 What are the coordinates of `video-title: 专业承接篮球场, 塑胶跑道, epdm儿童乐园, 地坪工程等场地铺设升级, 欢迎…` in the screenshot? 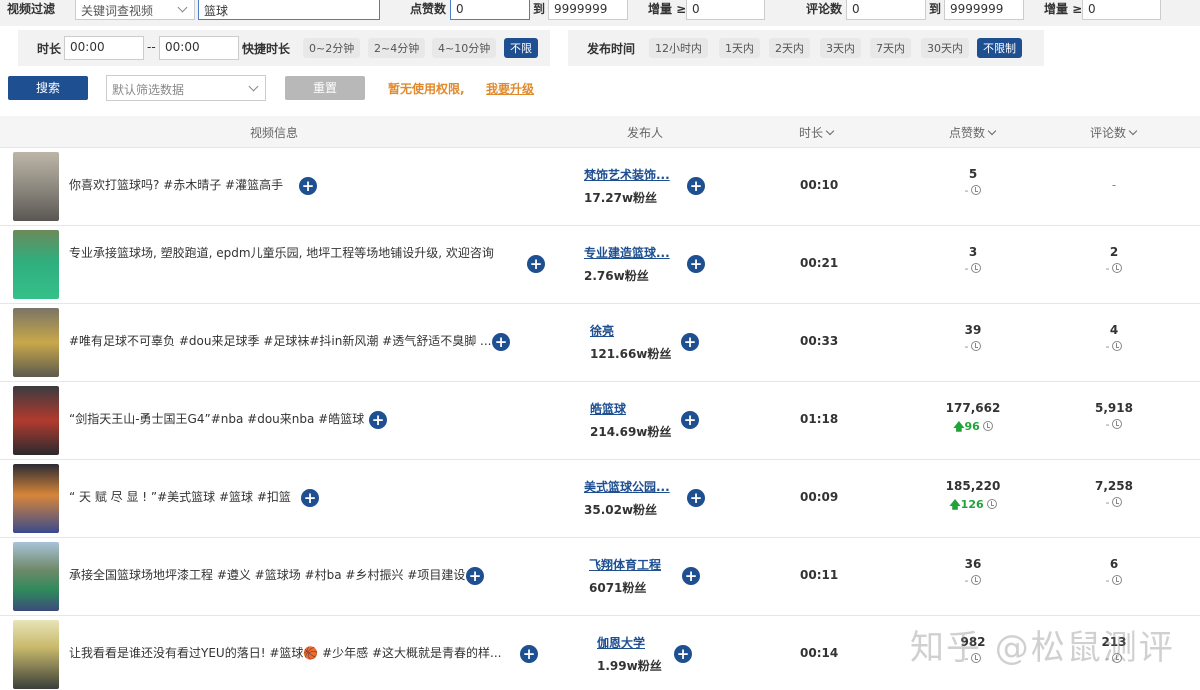 It's located at (289, 253).